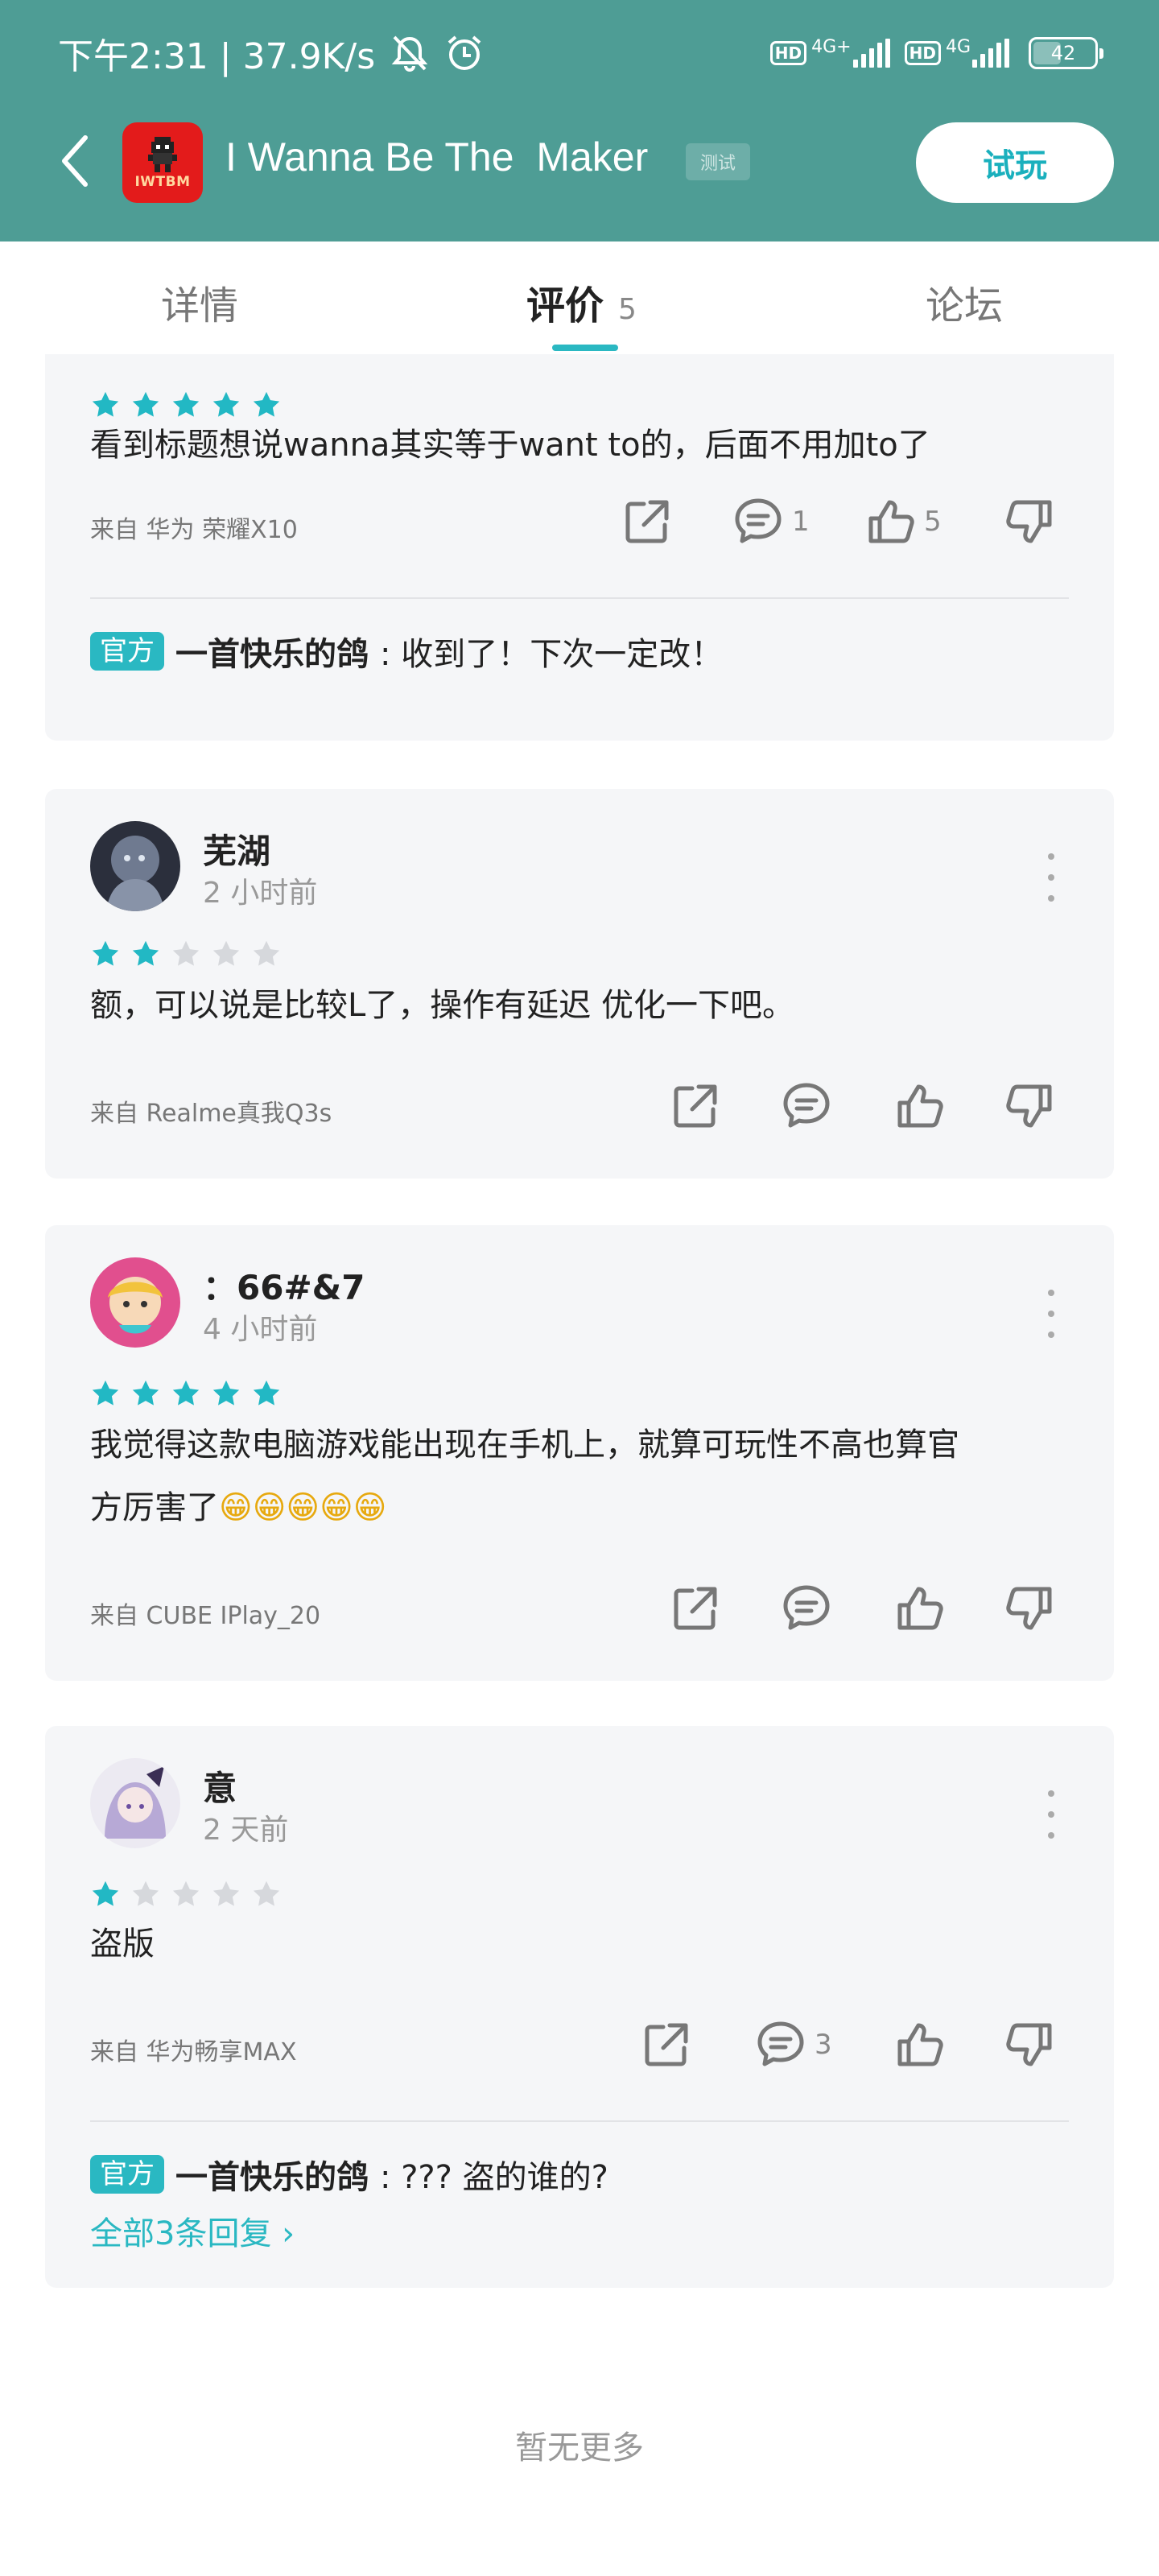 The image size is (1159, 2576). Describe the element at coordinates (75, 161) in the screenshot. I see `chevron-left-icon` at that location.